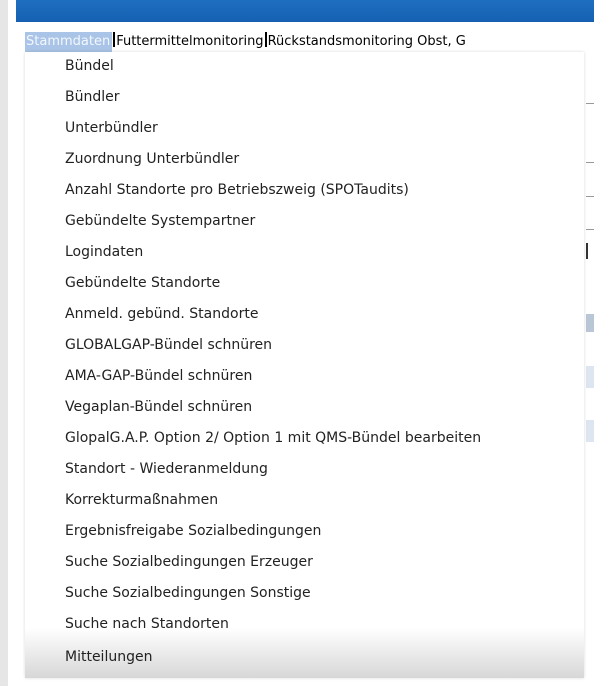 This screenshot has height=686, width=594. What do you see at coordinates (367, 42) in the screenshot?
I see `menu-rueckstandsmonitoring: Rückstandsmonitoring Obst, G` at bounding box center [367, 42].